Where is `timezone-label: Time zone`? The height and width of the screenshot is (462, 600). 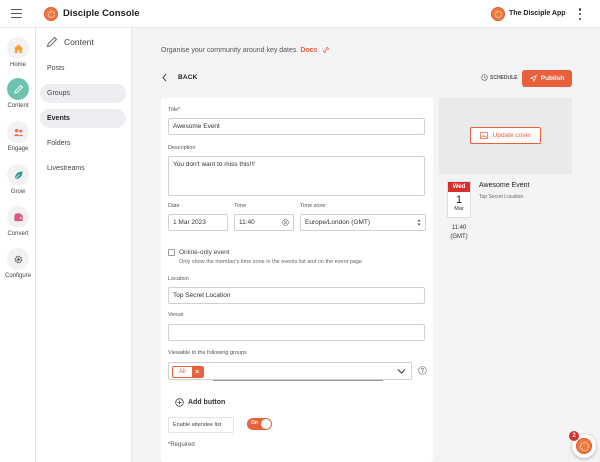
timezone-label: Time zone is located at coordinates (313, 206).